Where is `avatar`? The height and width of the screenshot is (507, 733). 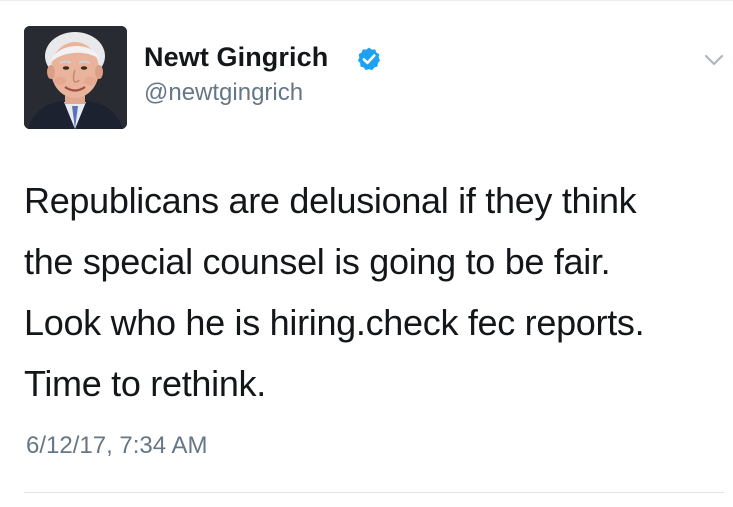 avatar is located at coordinates (75, 77).